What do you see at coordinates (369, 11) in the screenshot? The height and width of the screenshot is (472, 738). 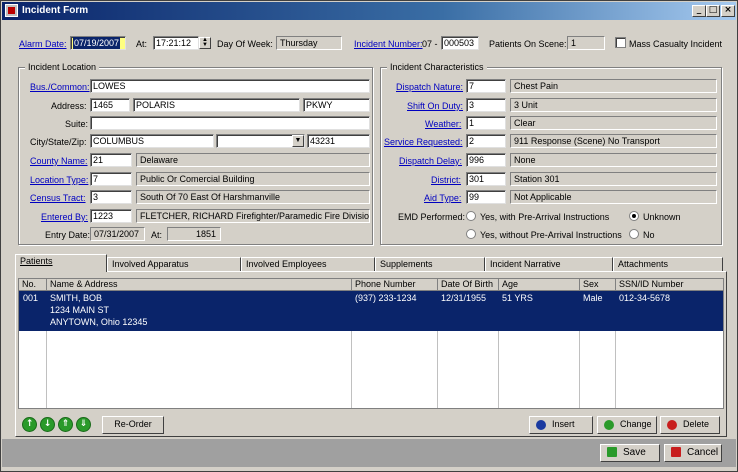 I see `title-bar: Incident Form _ □ ×` at bounding box center [369, 11].